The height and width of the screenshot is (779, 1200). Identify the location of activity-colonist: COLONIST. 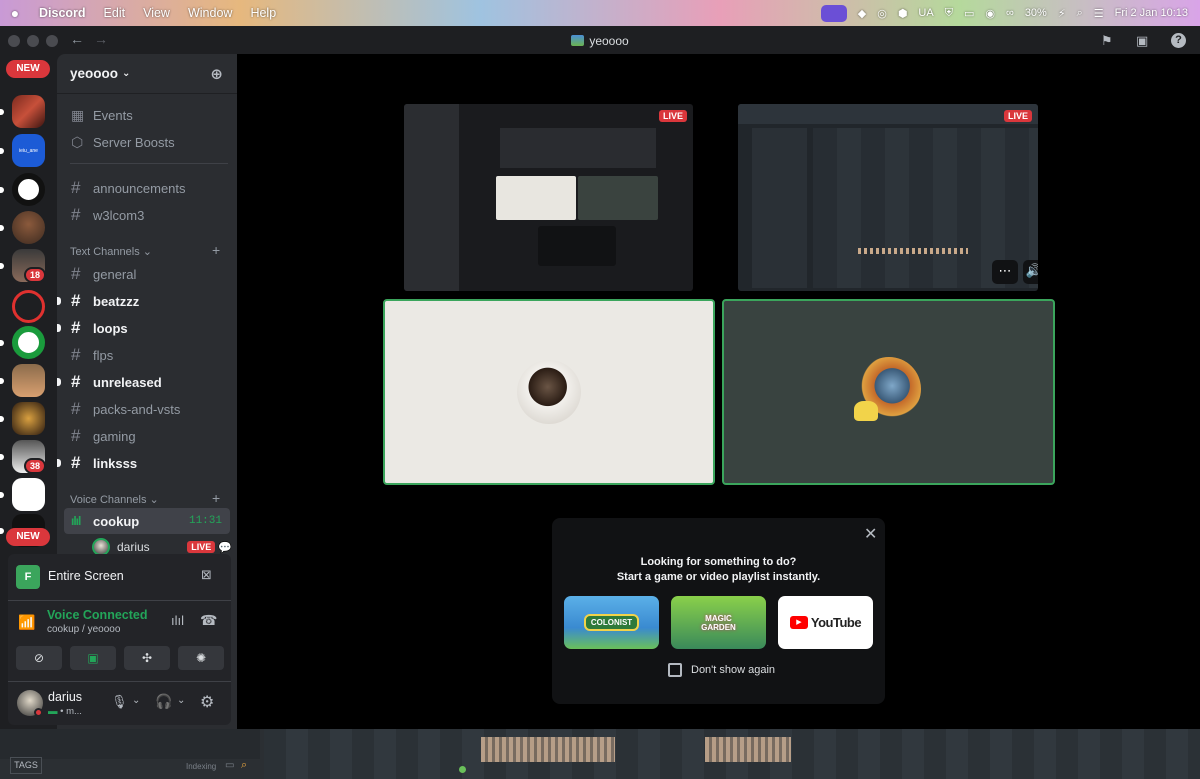
(611, 622).